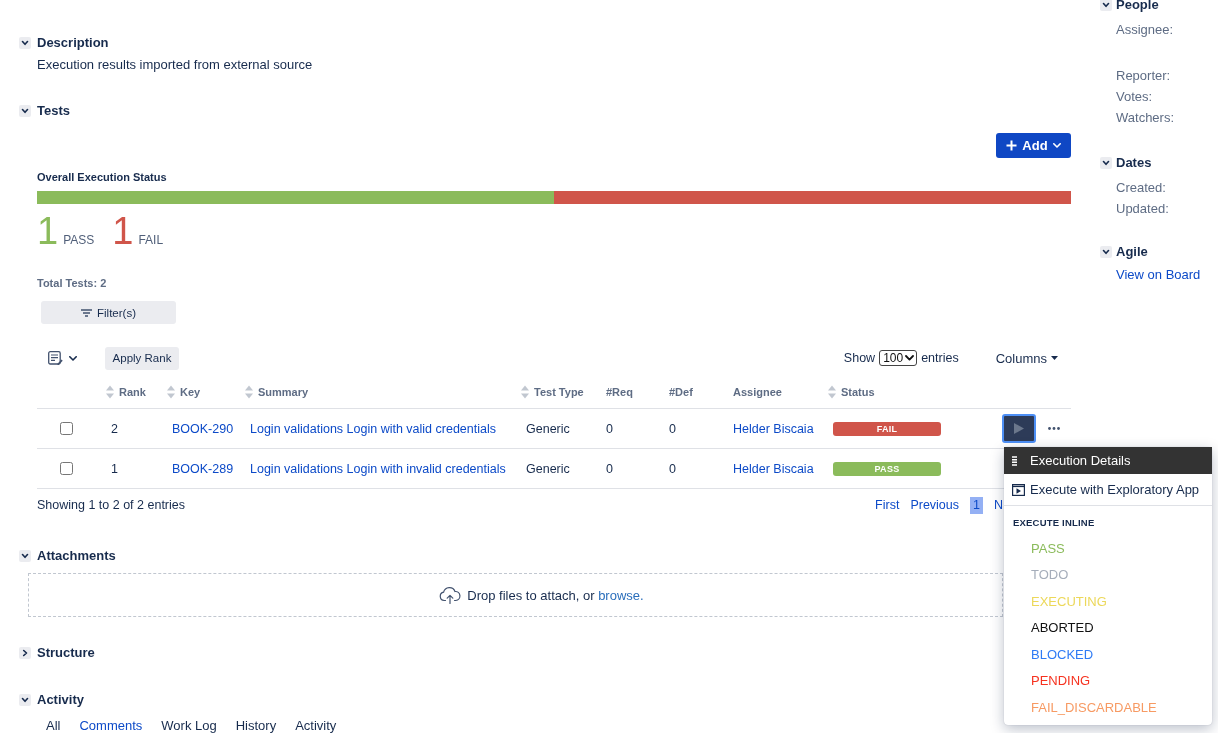 This screenshot has width=1218, height=733. What do you see at coordinates (256, 725) in the screenshot?
I see `activity-tab: History` at bounding box center [256, 725].